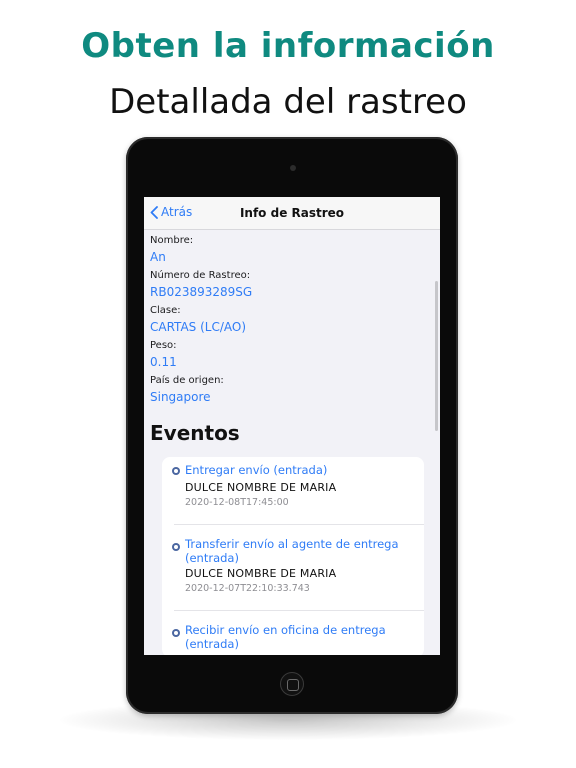 The image size is (576, 768). Describe the element at coordinates (195, 433) in the screenshot. I see `events-heading: Eventos` at that location.